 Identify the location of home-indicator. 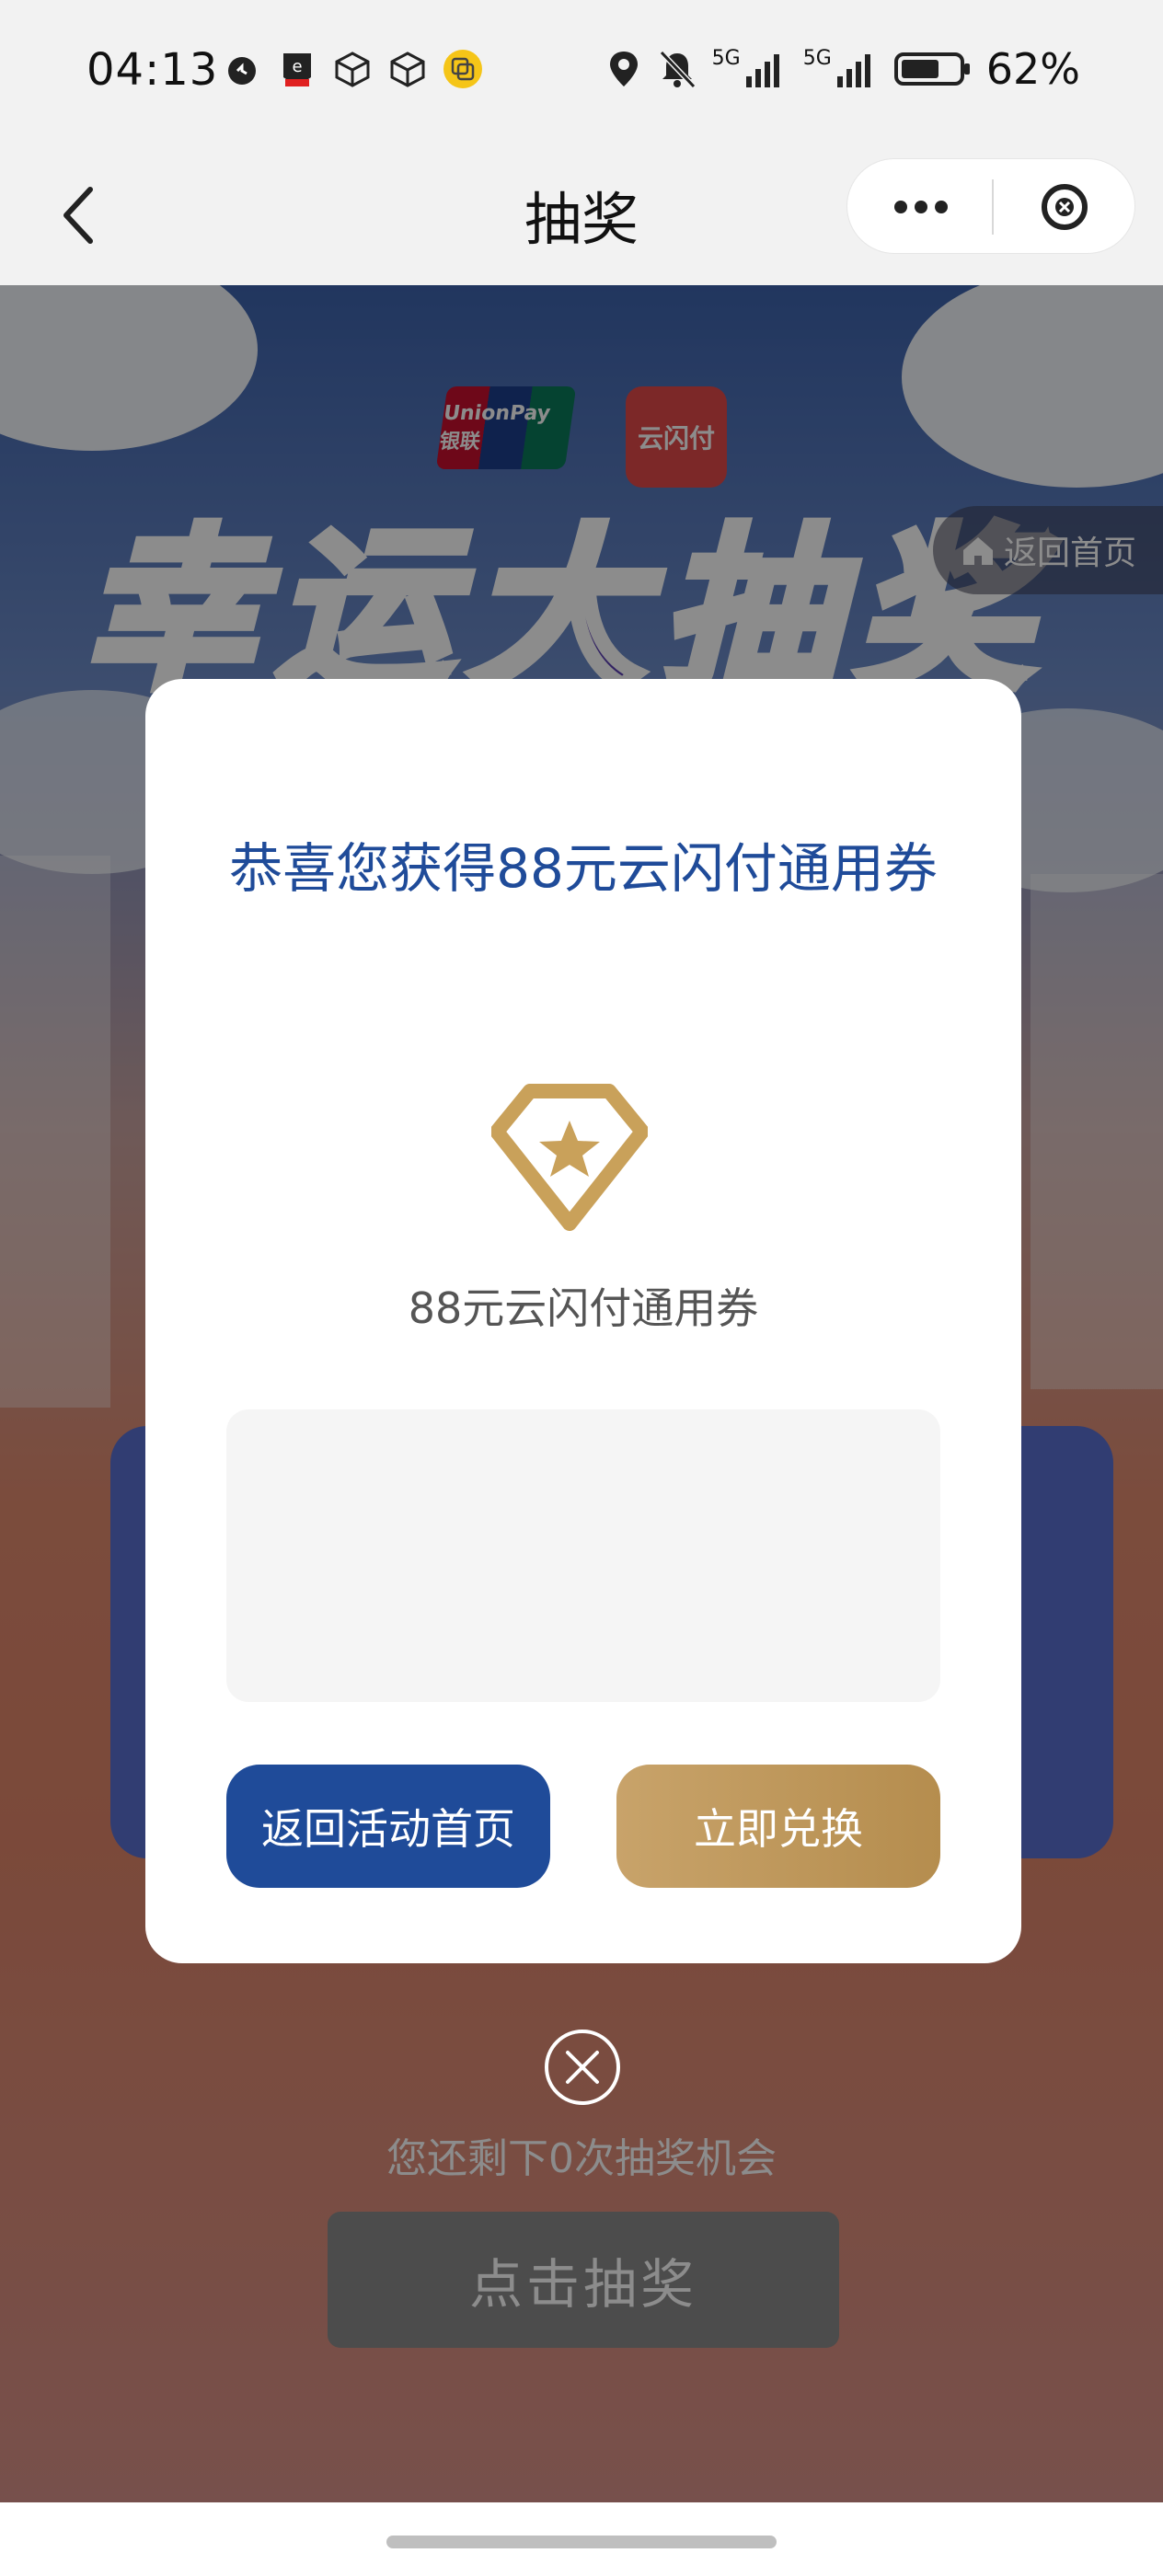
(581, 2542).